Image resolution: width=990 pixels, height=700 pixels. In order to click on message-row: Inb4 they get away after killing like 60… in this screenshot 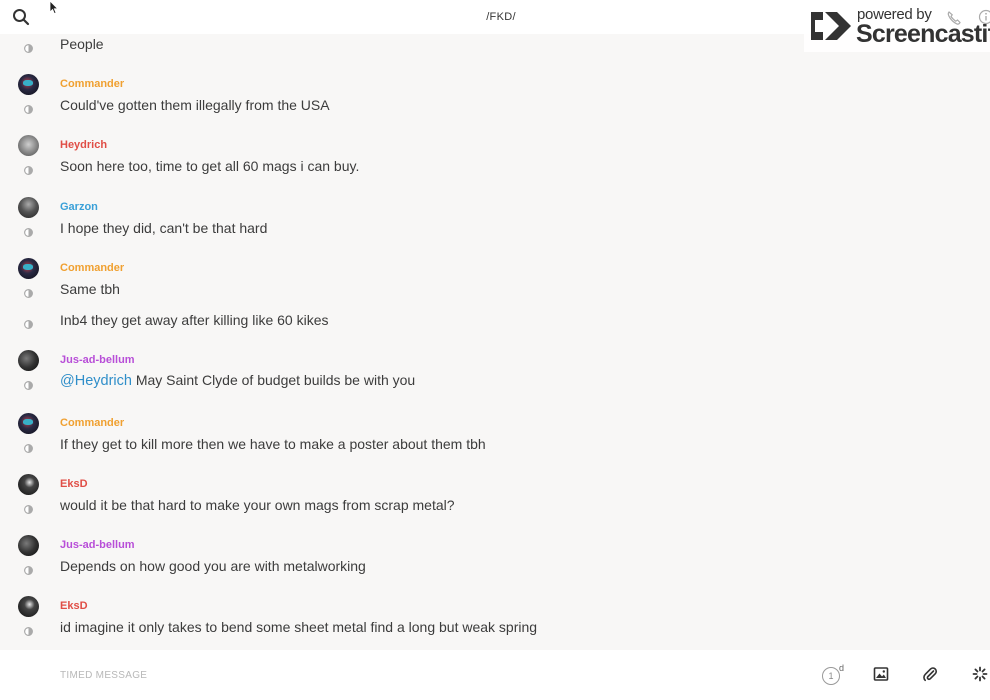, I will do `click(495, 322)`.